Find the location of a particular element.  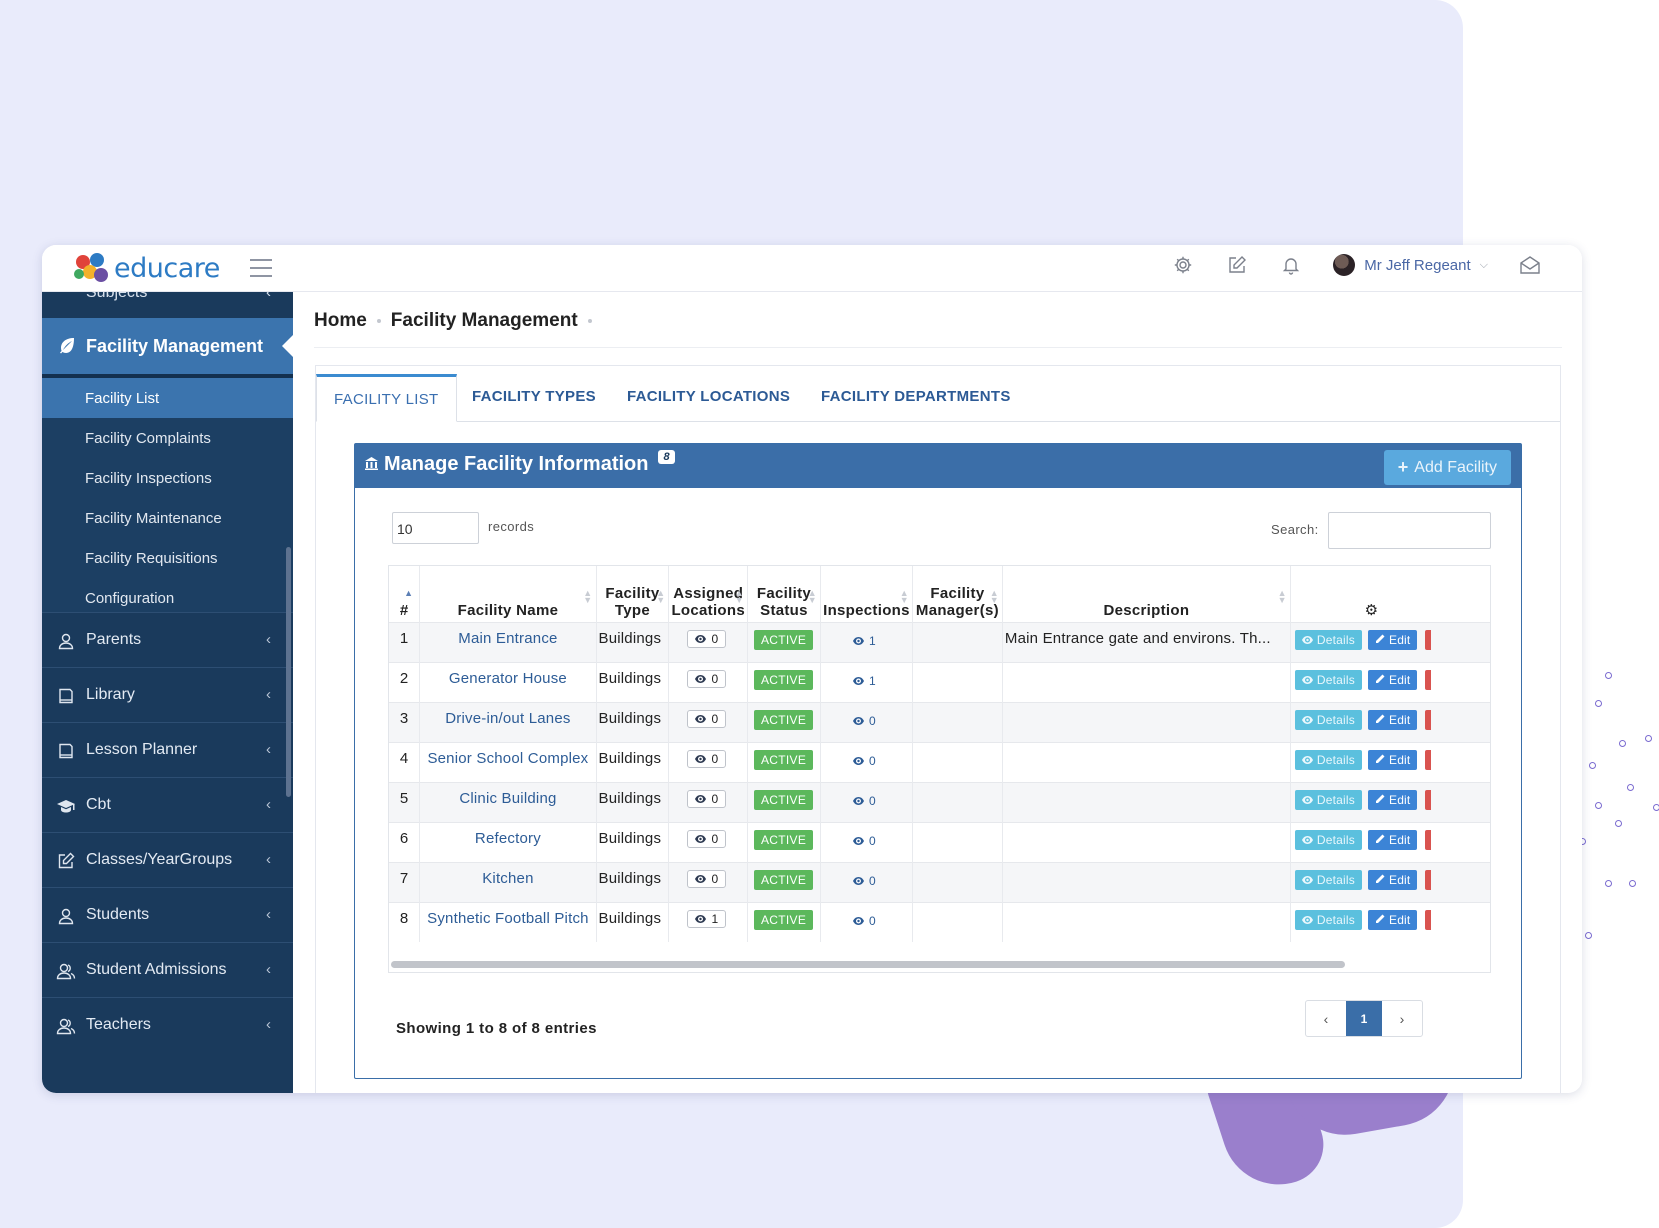

pagination-page-1: 1 is located at coordinates (1364, 1018).